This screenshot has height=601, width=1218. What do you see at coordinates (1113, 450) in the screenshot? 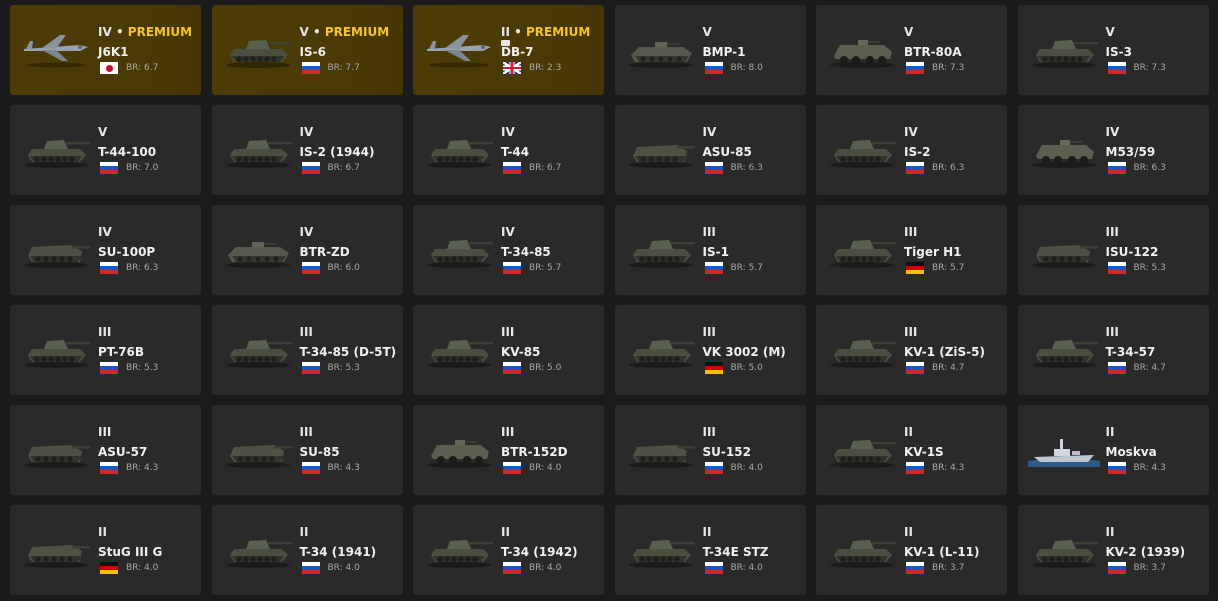
I see `vehicle-card: II Moskva BR: 4.3` at bounding box center [1113, 450].